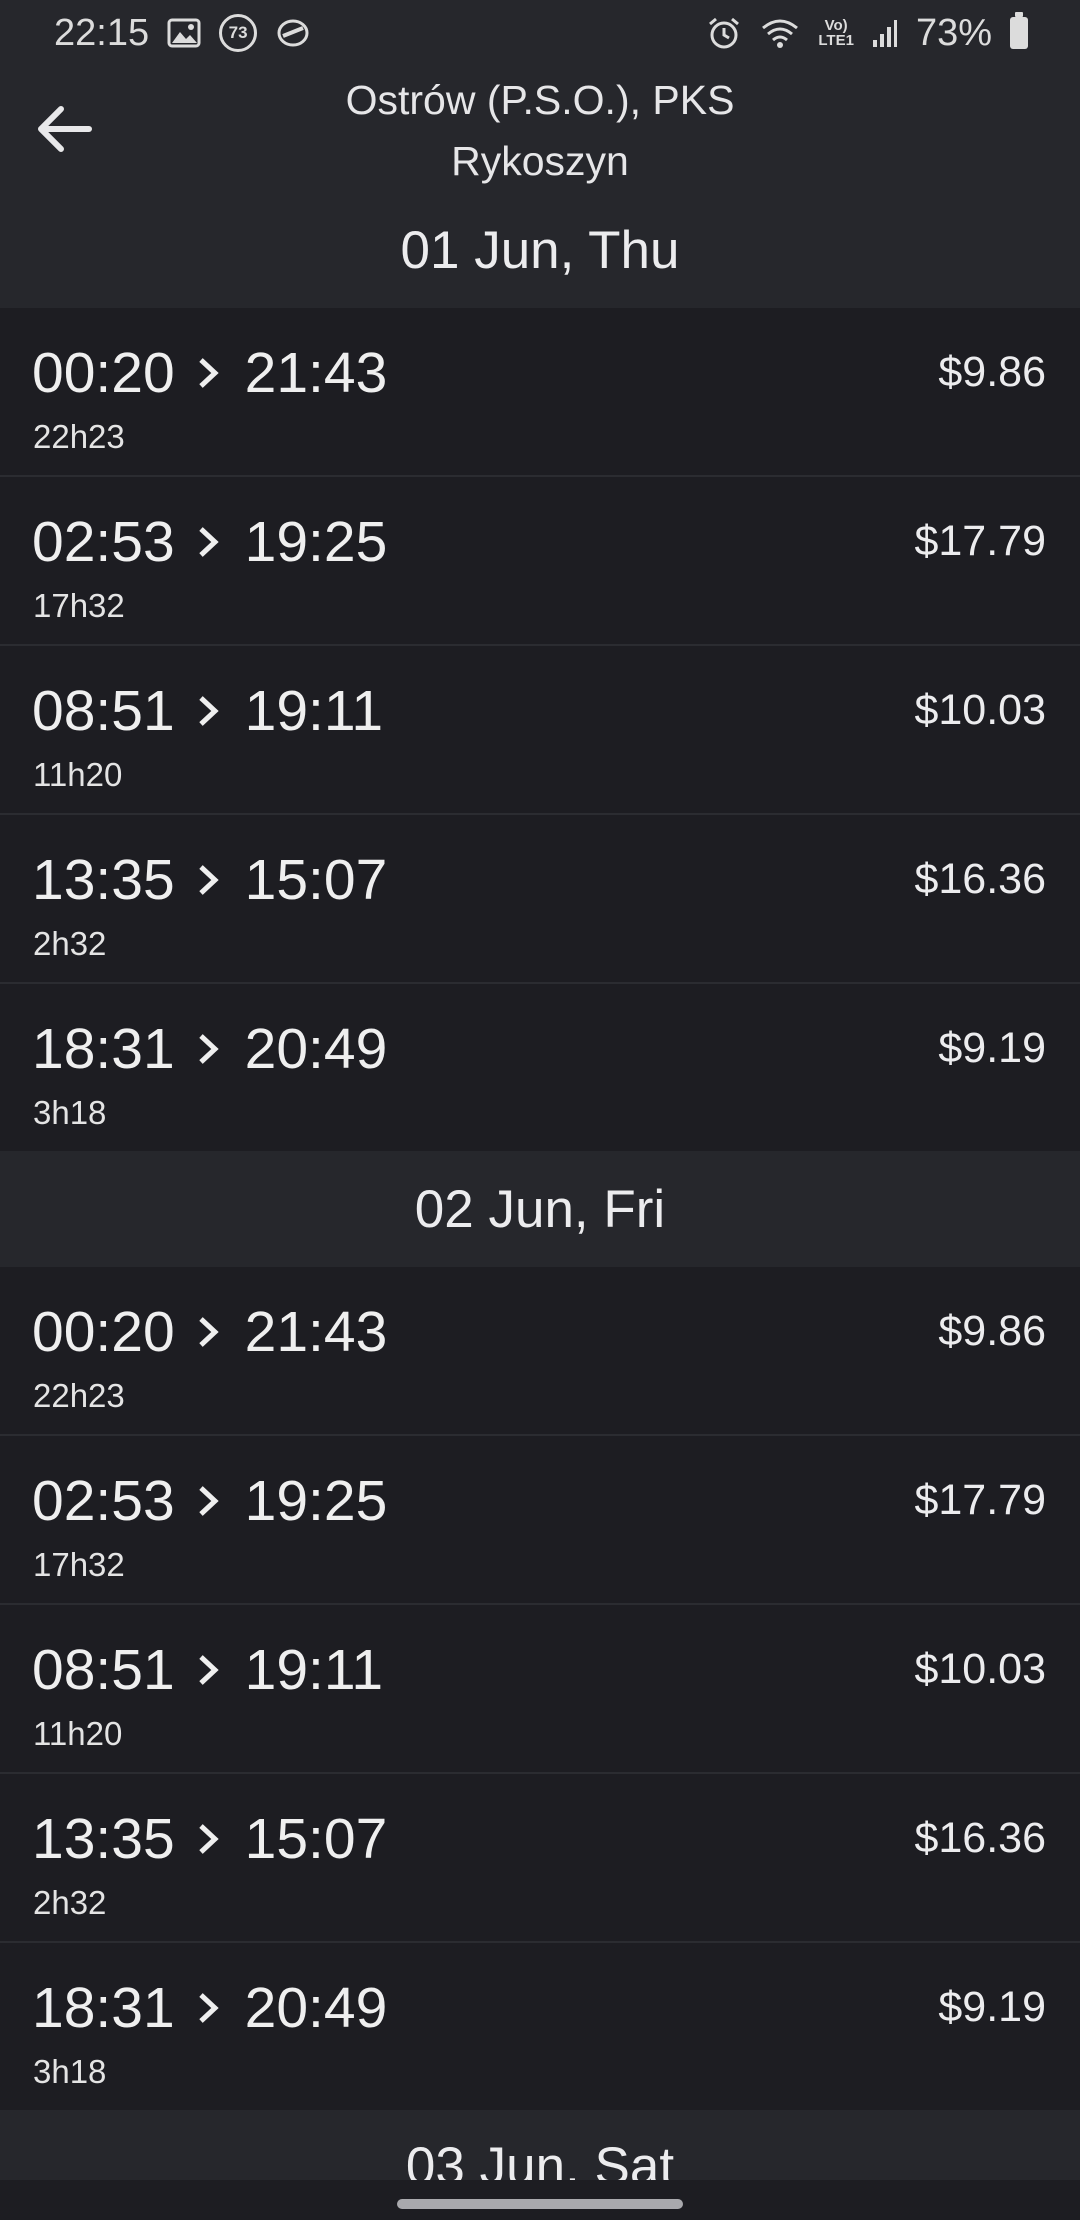 This screenshot has width=1080, height=2220. What do you see at coordinates (953, 32) in the screenshot?
I see `battery-percent: 73%` at bounding box center [953, 32].